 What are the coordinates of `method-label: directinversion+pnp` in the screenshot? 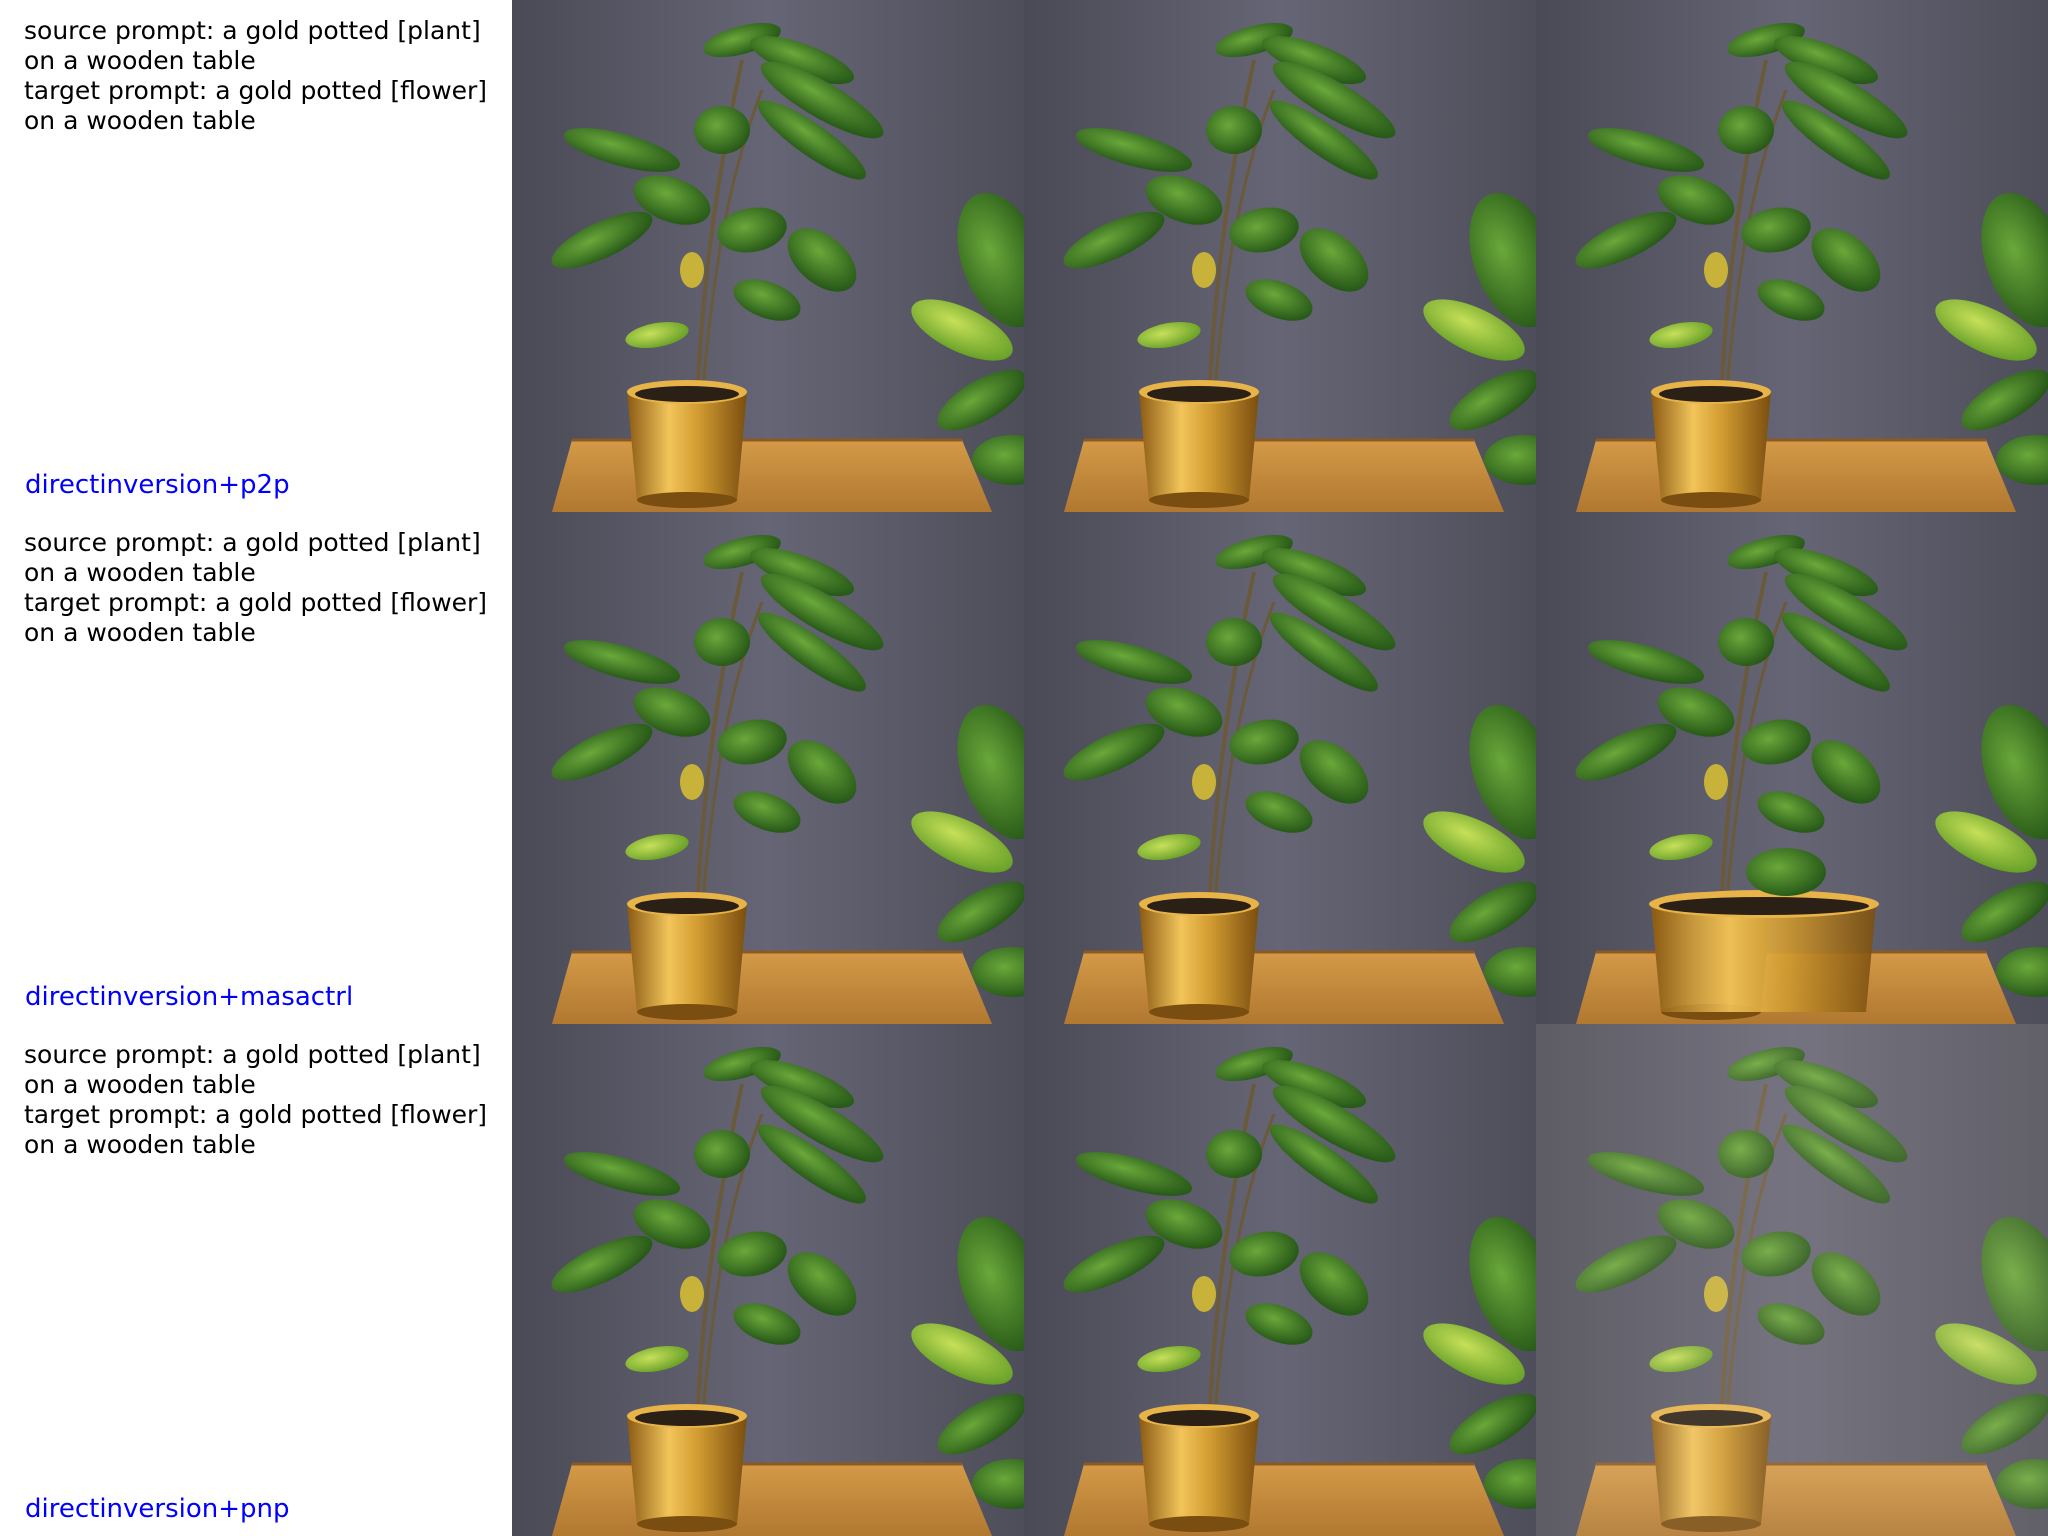 It's located at (157, 1509).